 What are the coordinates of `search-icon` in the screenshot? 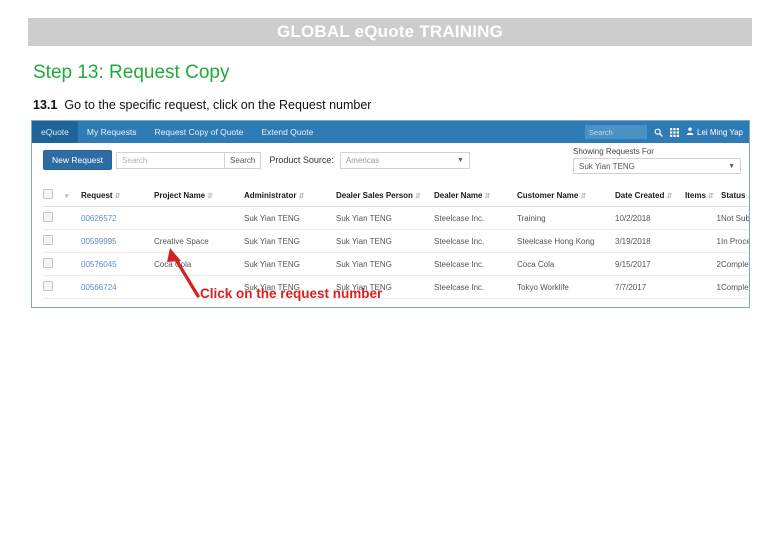 It's located at (658, 132).